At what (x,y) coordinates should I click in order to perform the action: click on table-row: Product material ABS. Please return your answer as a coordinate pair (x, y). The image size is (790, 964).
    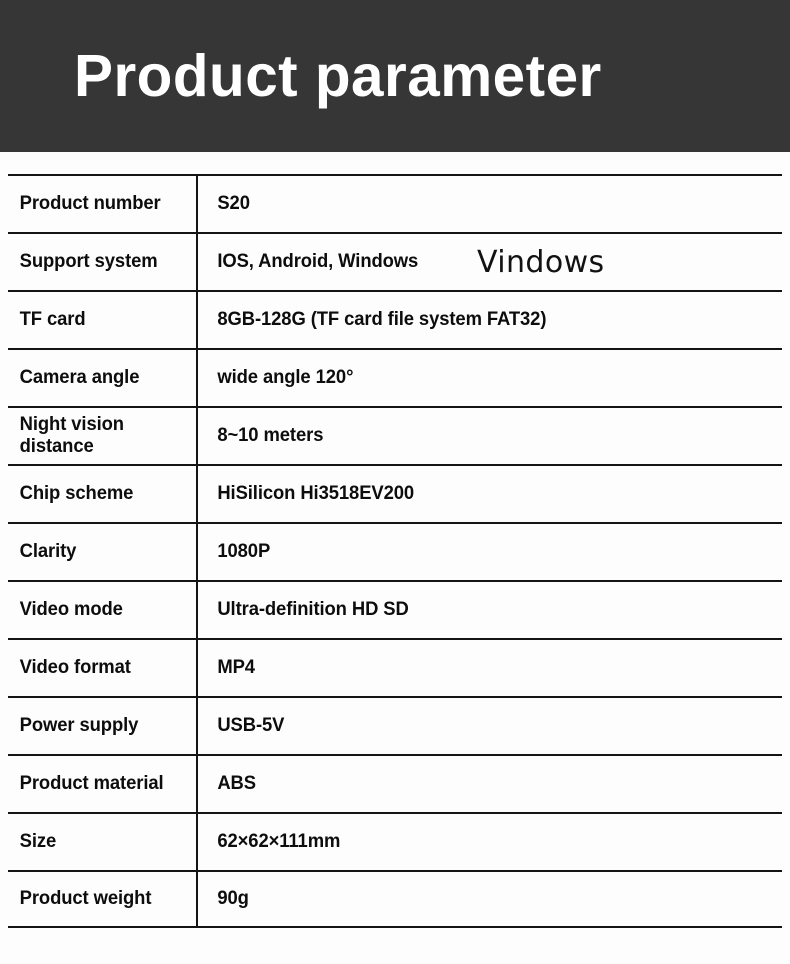
    Looking at the image, I should click on (395, 783).